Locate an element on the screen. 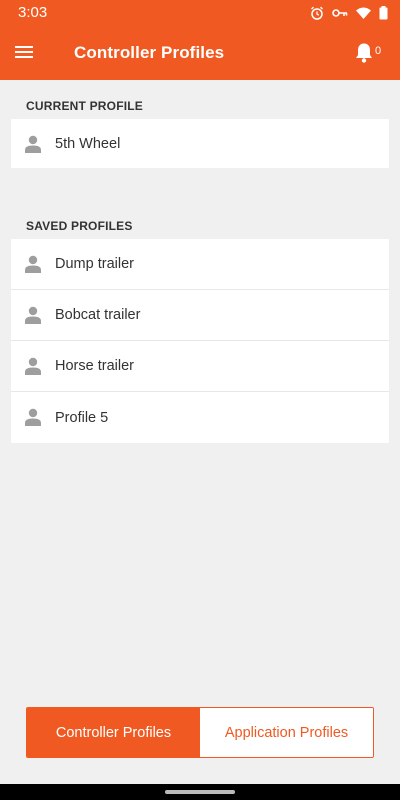  profile-type-tabs: Controller Profiles Application Profiles is located at coordinates (200, 732).